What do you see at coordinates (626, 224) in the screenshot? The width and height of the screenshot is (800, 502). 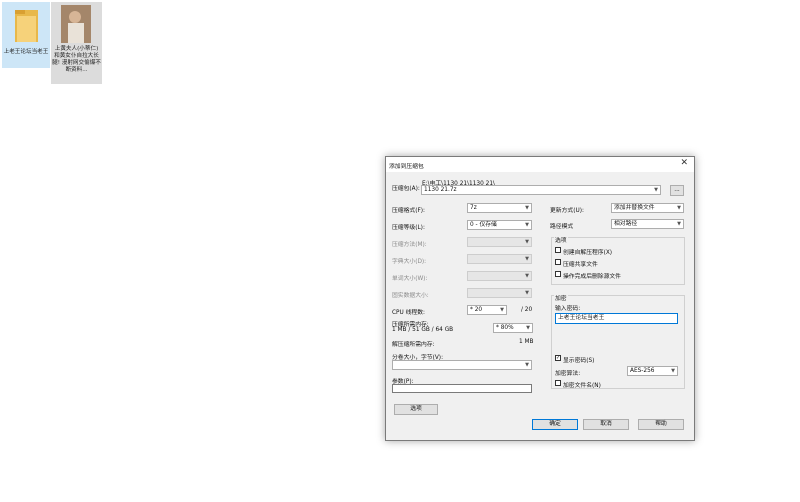 I see `pathmode-value: 相对路径` at bounding box center [626, 224].